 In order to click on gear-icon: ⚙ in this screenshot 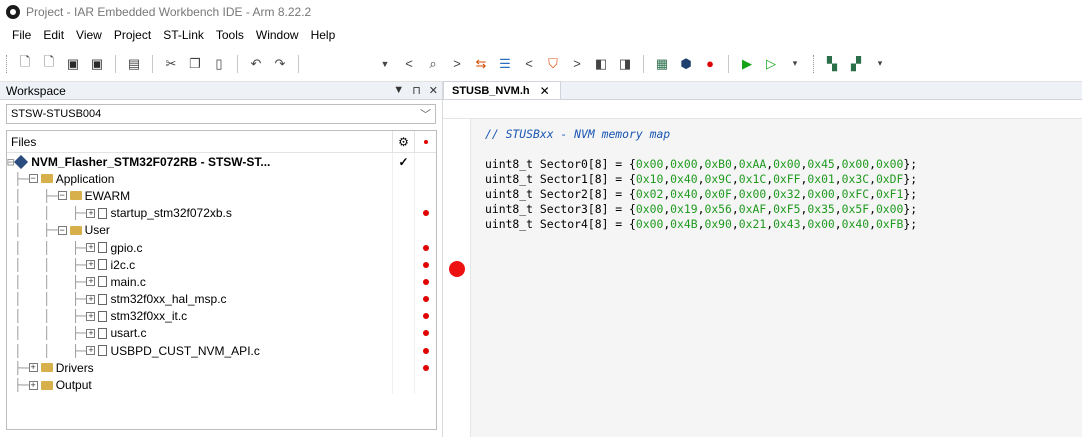, I will do `click(403, 141)`.